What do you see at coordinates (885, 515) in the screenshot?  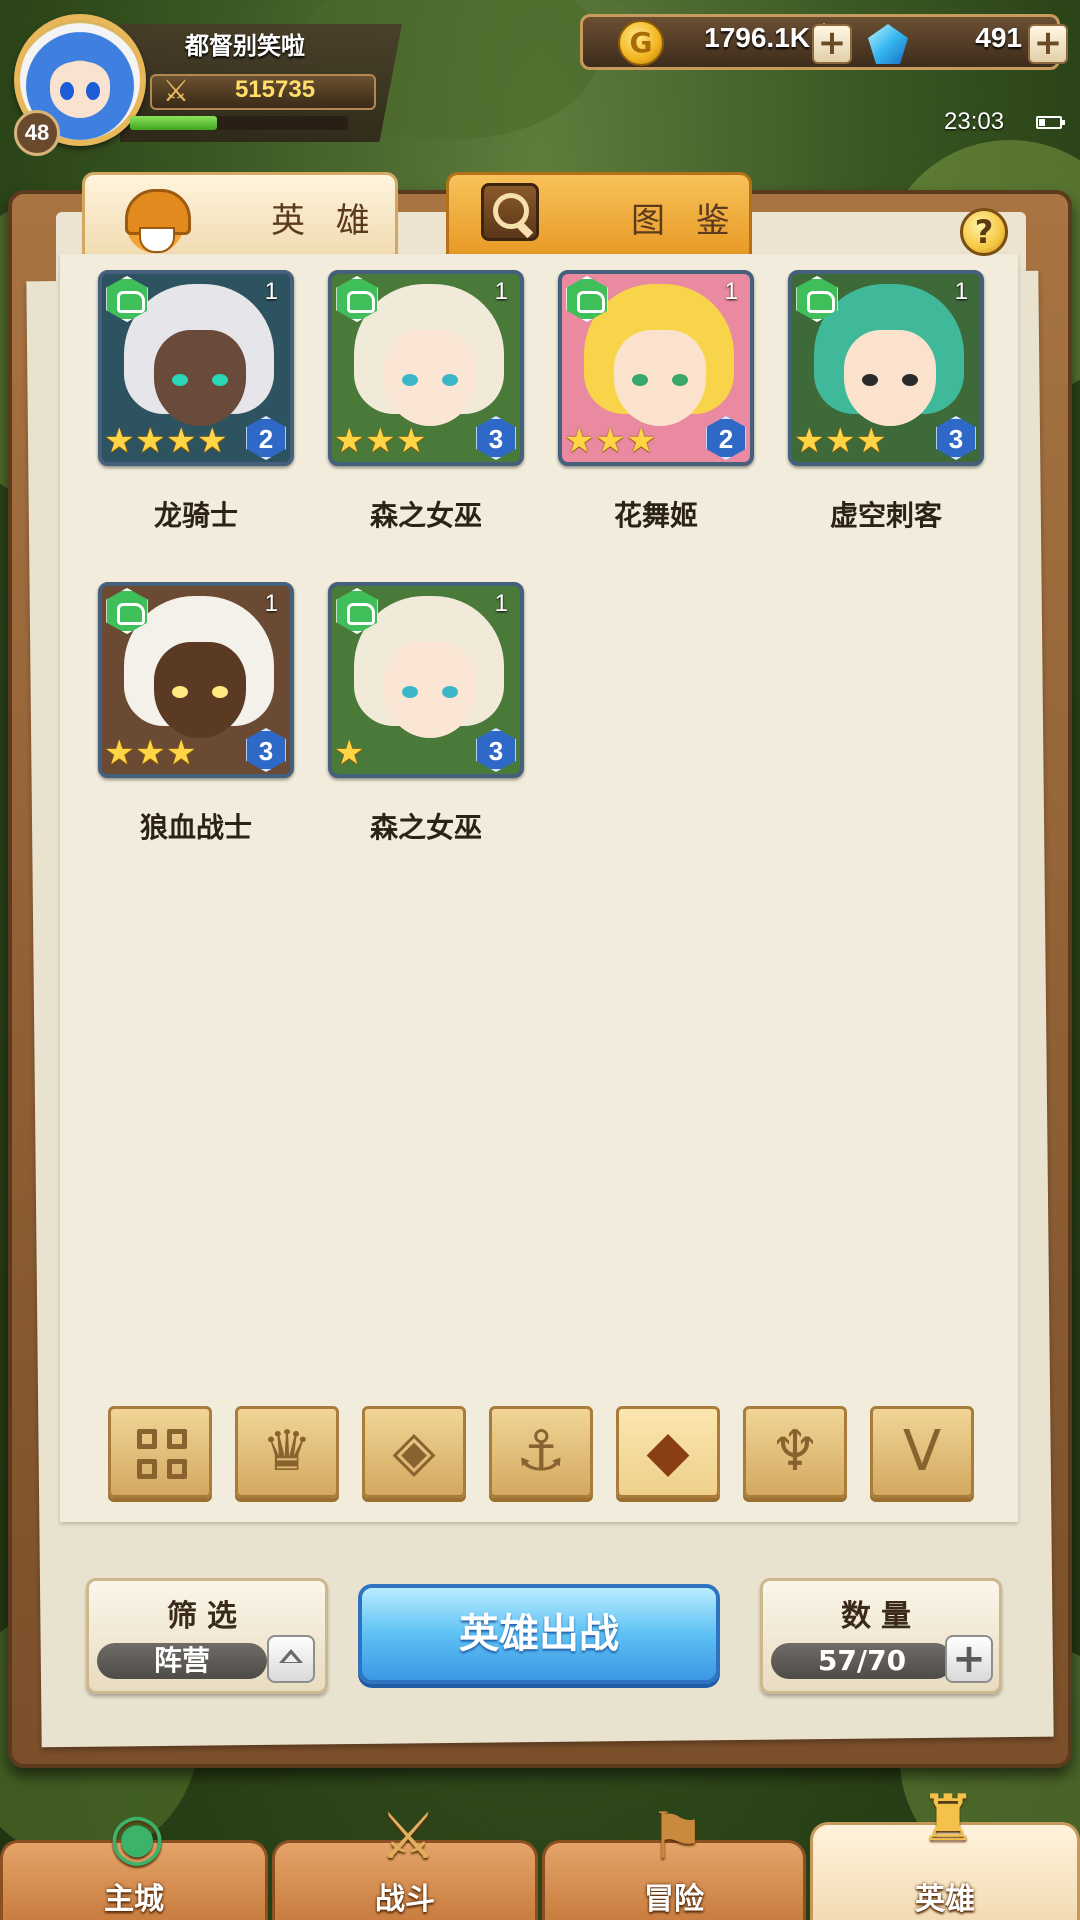 I see `hero-name: 虚空刺客` at bounding box center [885, 515].